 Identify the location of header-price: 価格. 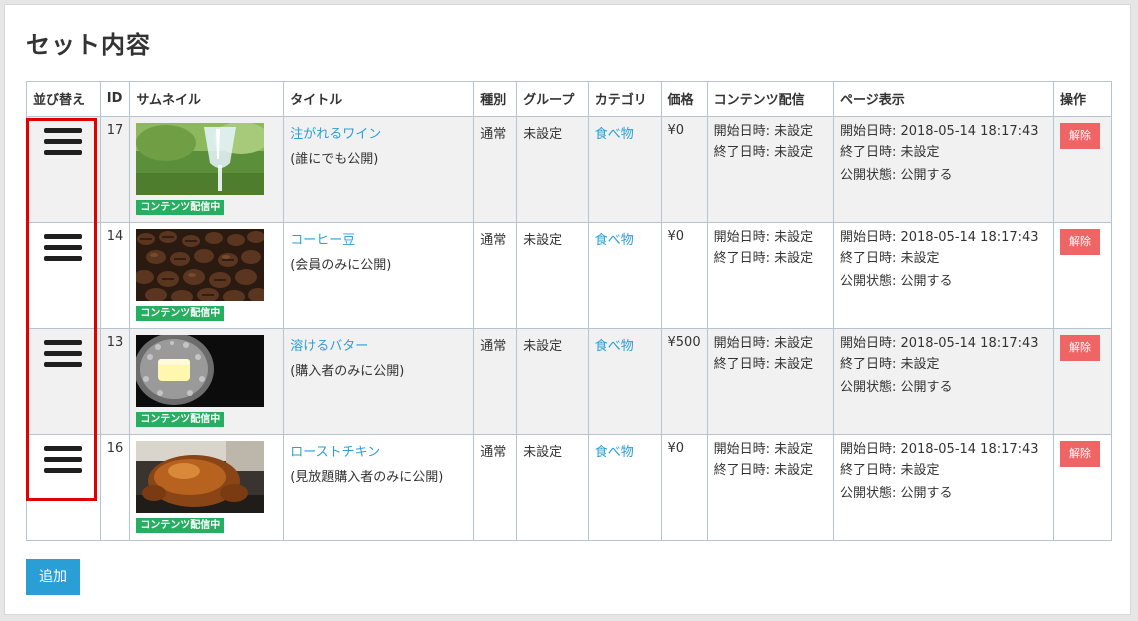
(684, 99).